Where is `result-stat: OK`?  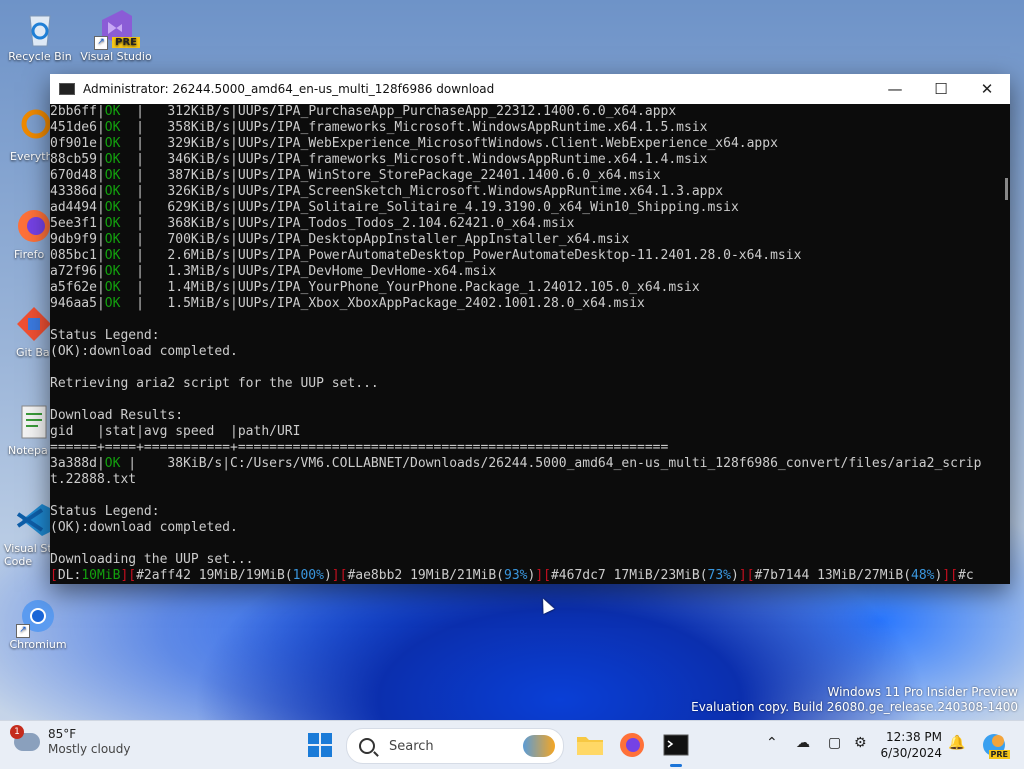 result-stat: OK is located at coordinates (112, 463).